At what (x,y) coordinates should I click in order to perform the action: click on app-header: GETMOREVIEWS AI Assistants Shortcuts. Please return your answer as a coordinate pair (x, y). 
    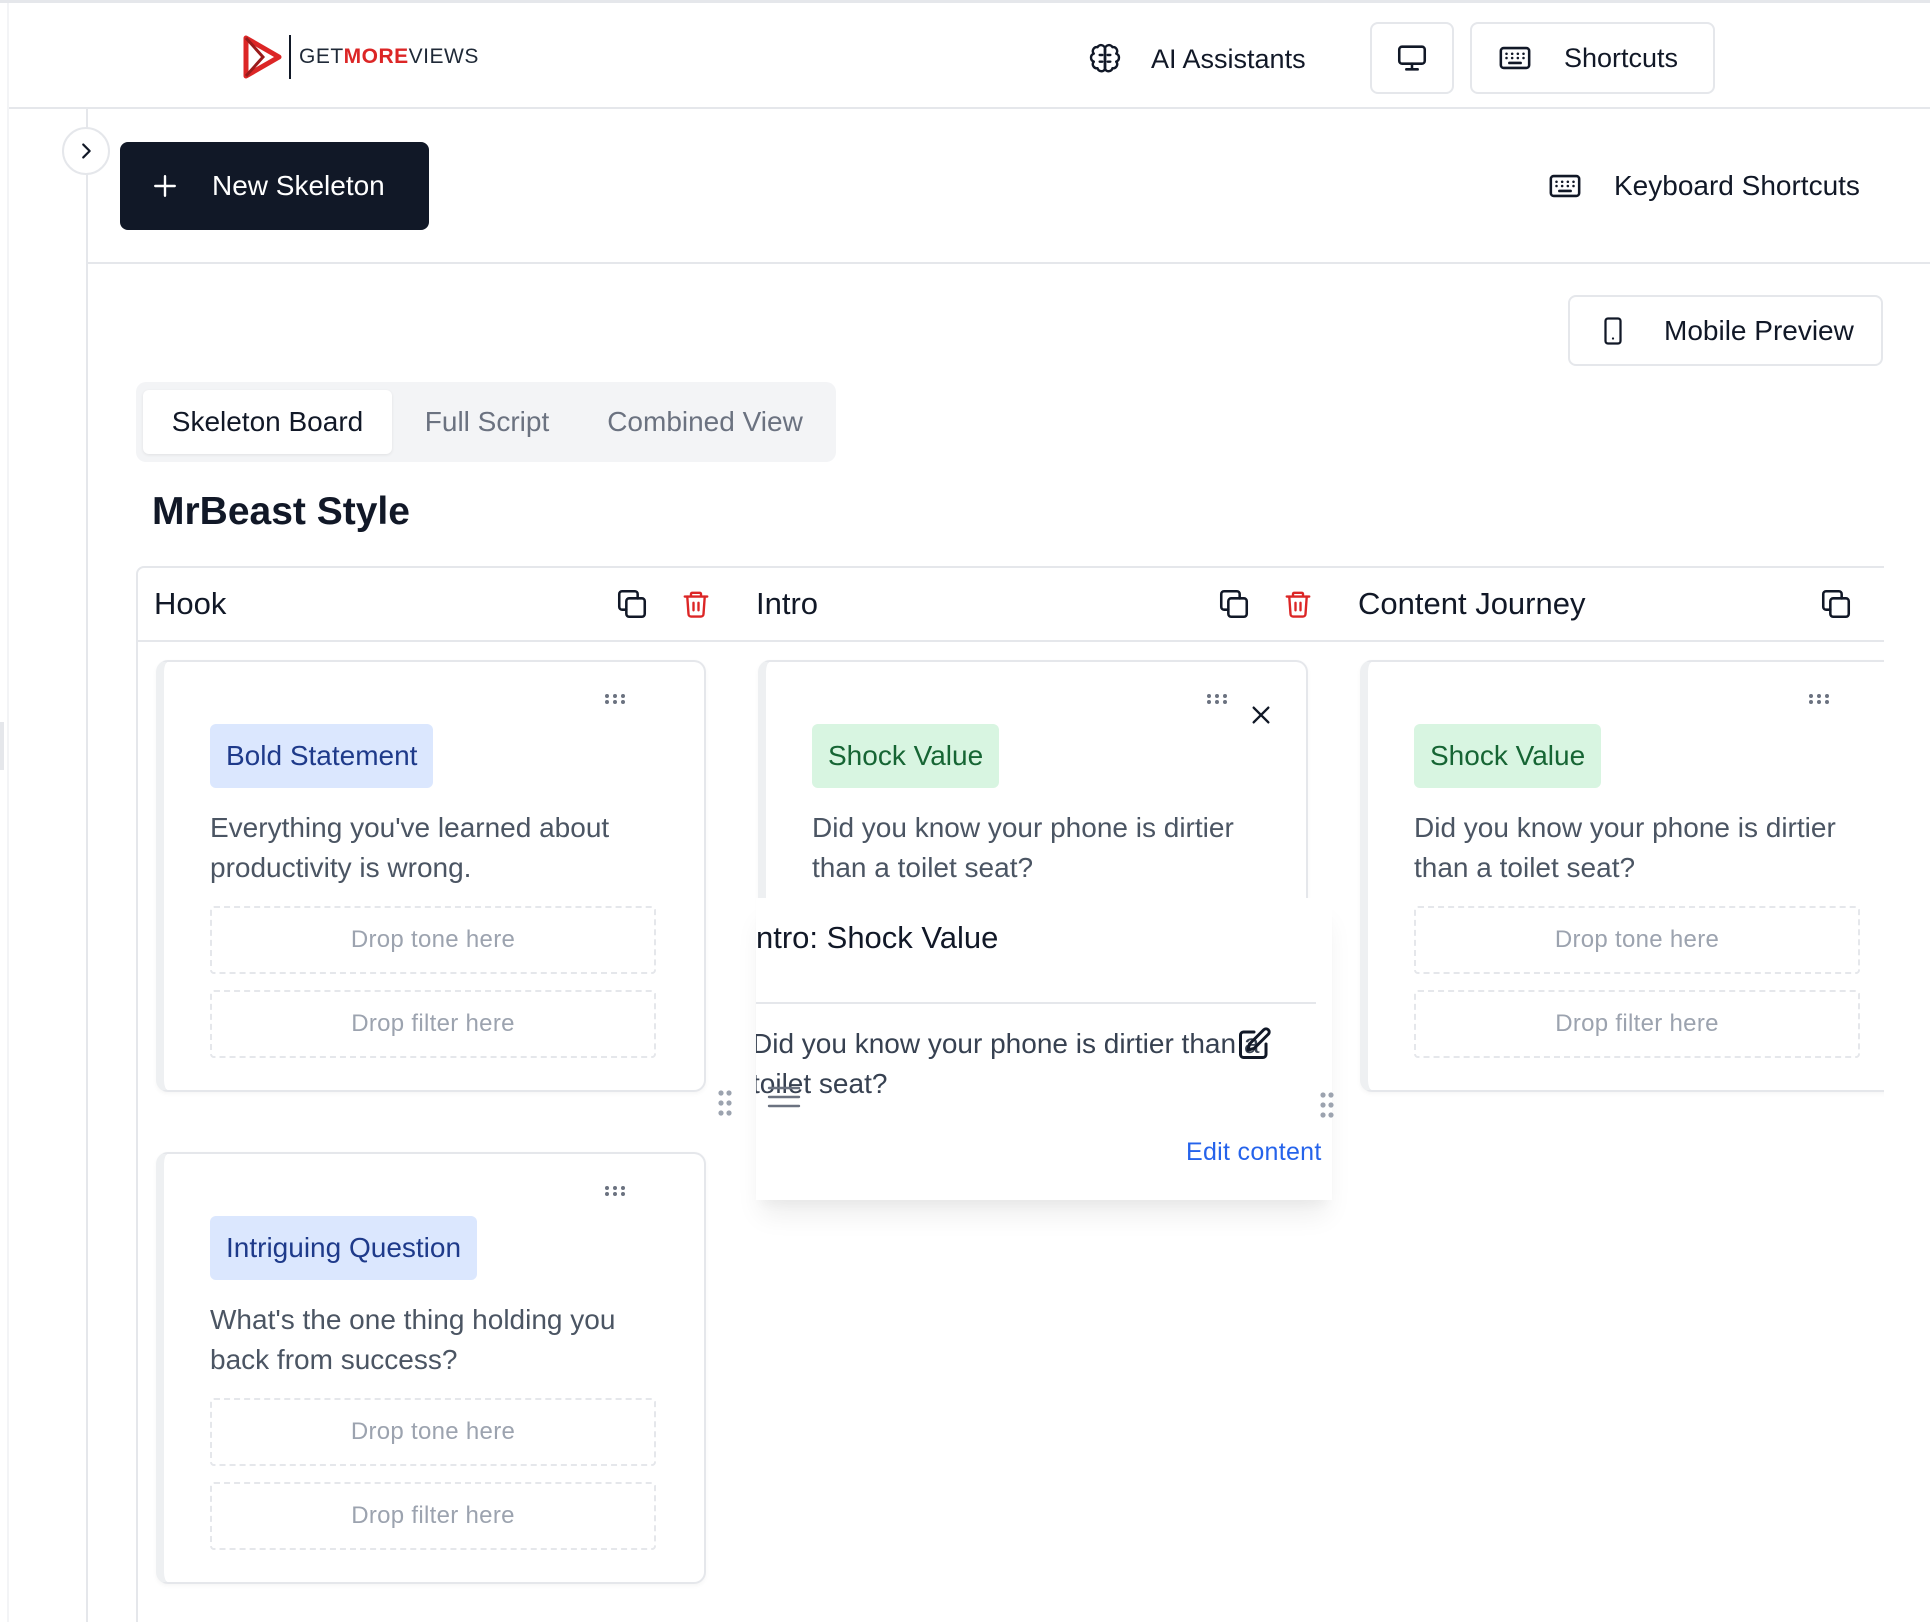
    Looking at the image, I should click on (969, 56).